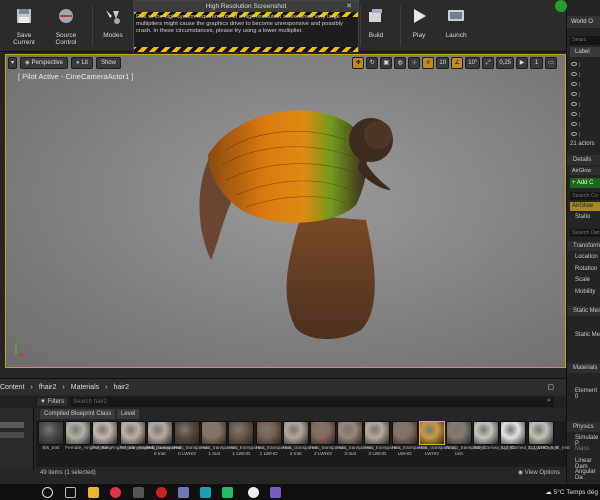 Image resolution: width=600 pixels, height=500 pixels. I want to click on asset-tile: Std_Cornea_L_LWHO_Inst, so click(529, 444).